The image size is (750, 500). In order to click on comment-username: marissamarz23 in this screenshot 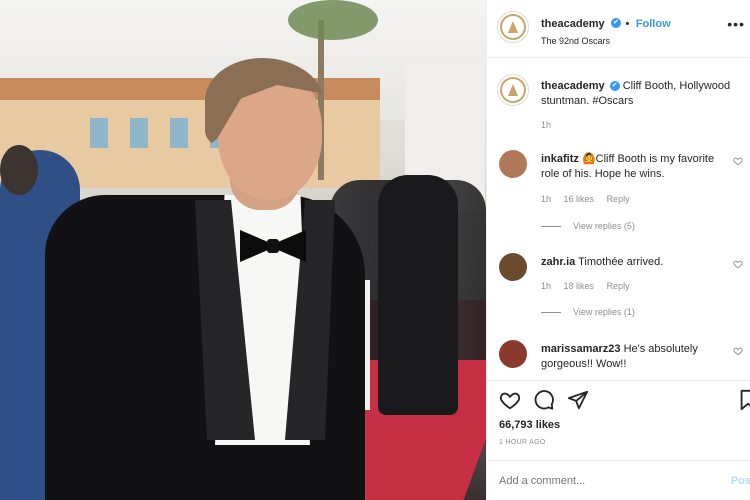, I will do `click(581, 349)`.